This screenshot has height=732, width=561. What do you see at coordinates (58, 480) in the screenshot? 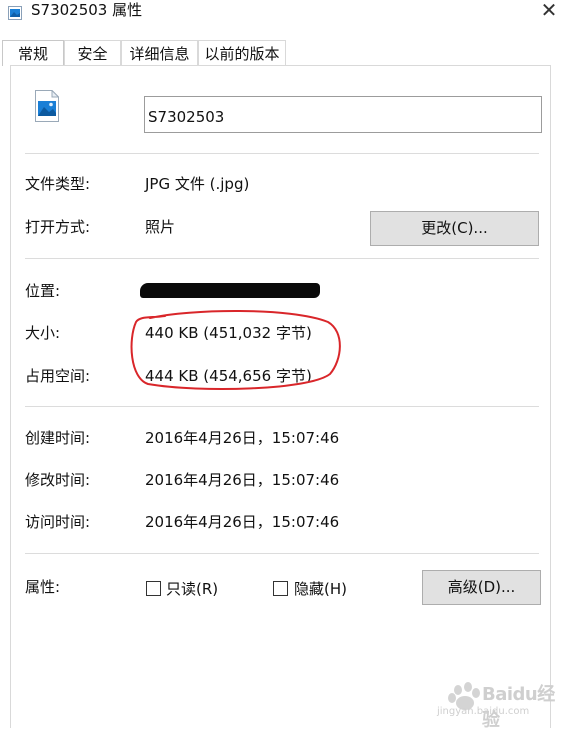
I see `modified-label: 修改时间:` at bounding box center [58, 480].